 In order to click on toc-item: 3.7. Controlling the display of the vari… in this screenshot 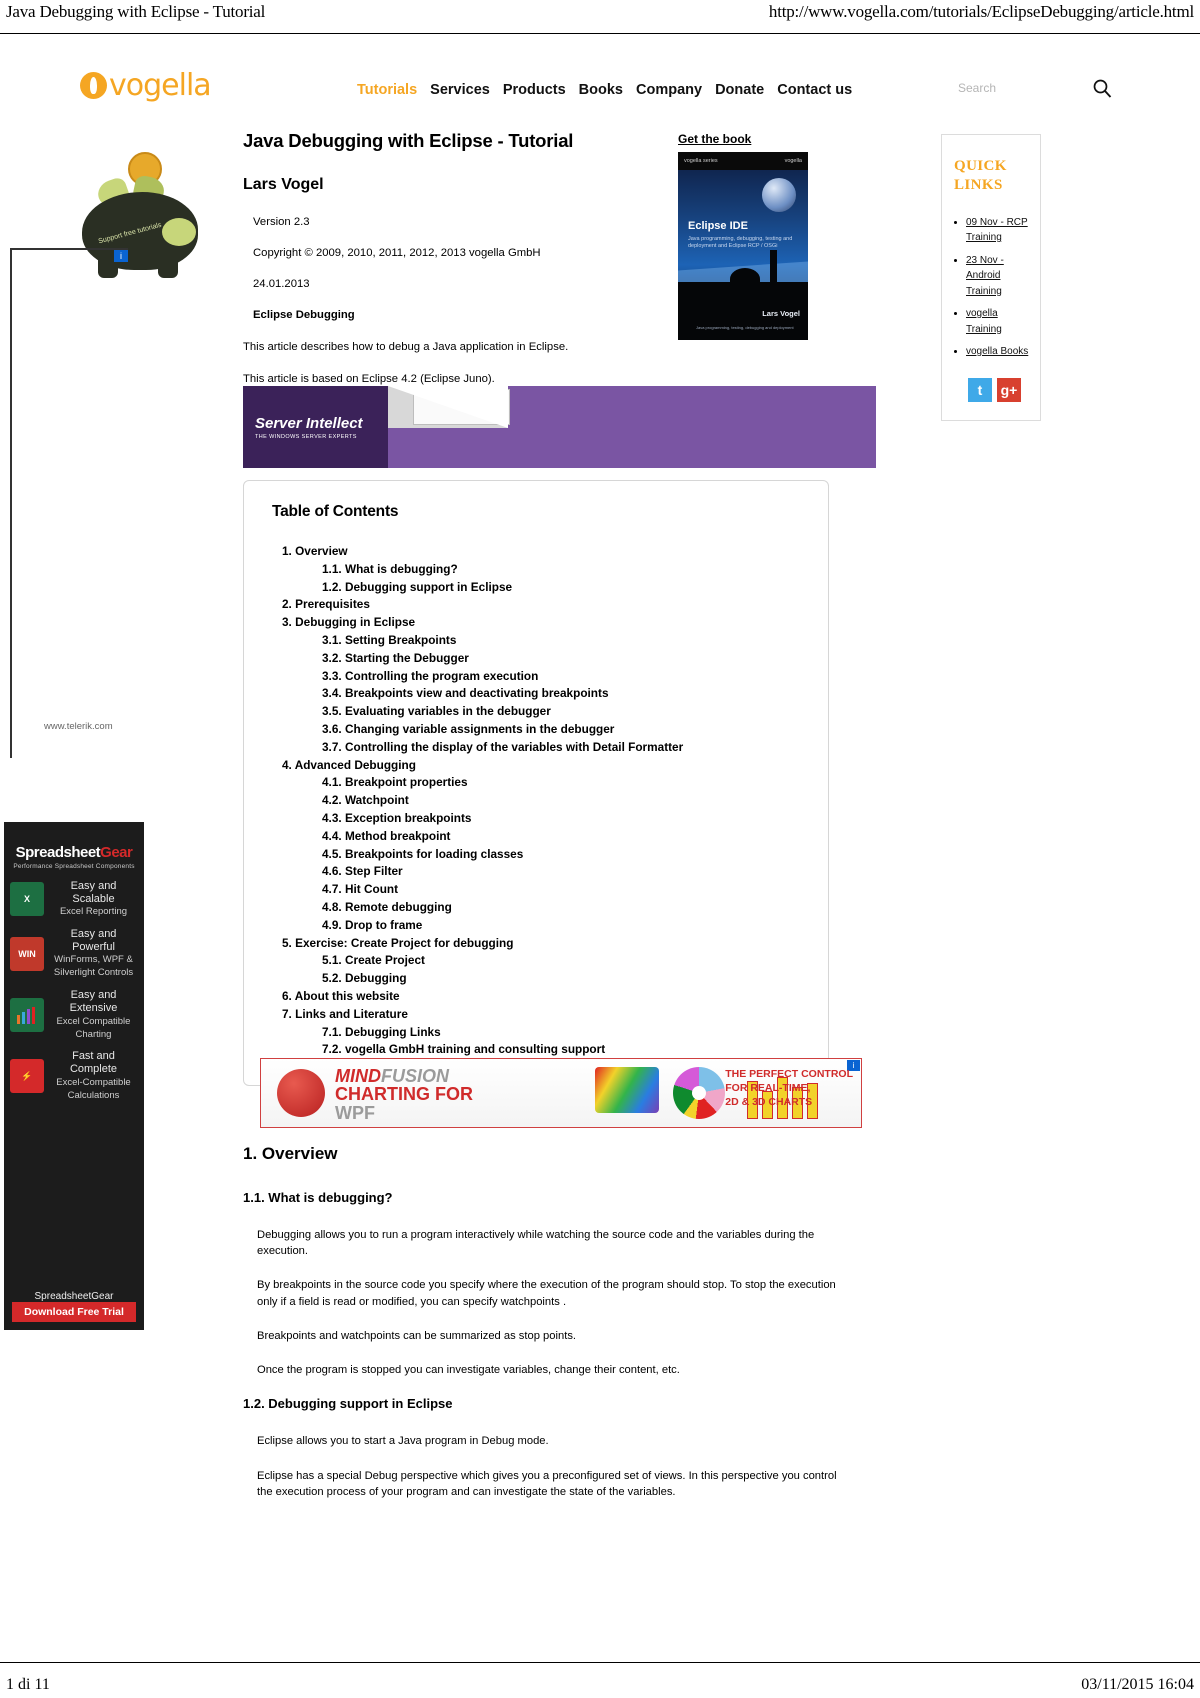, I will do `click(536, 748)`.